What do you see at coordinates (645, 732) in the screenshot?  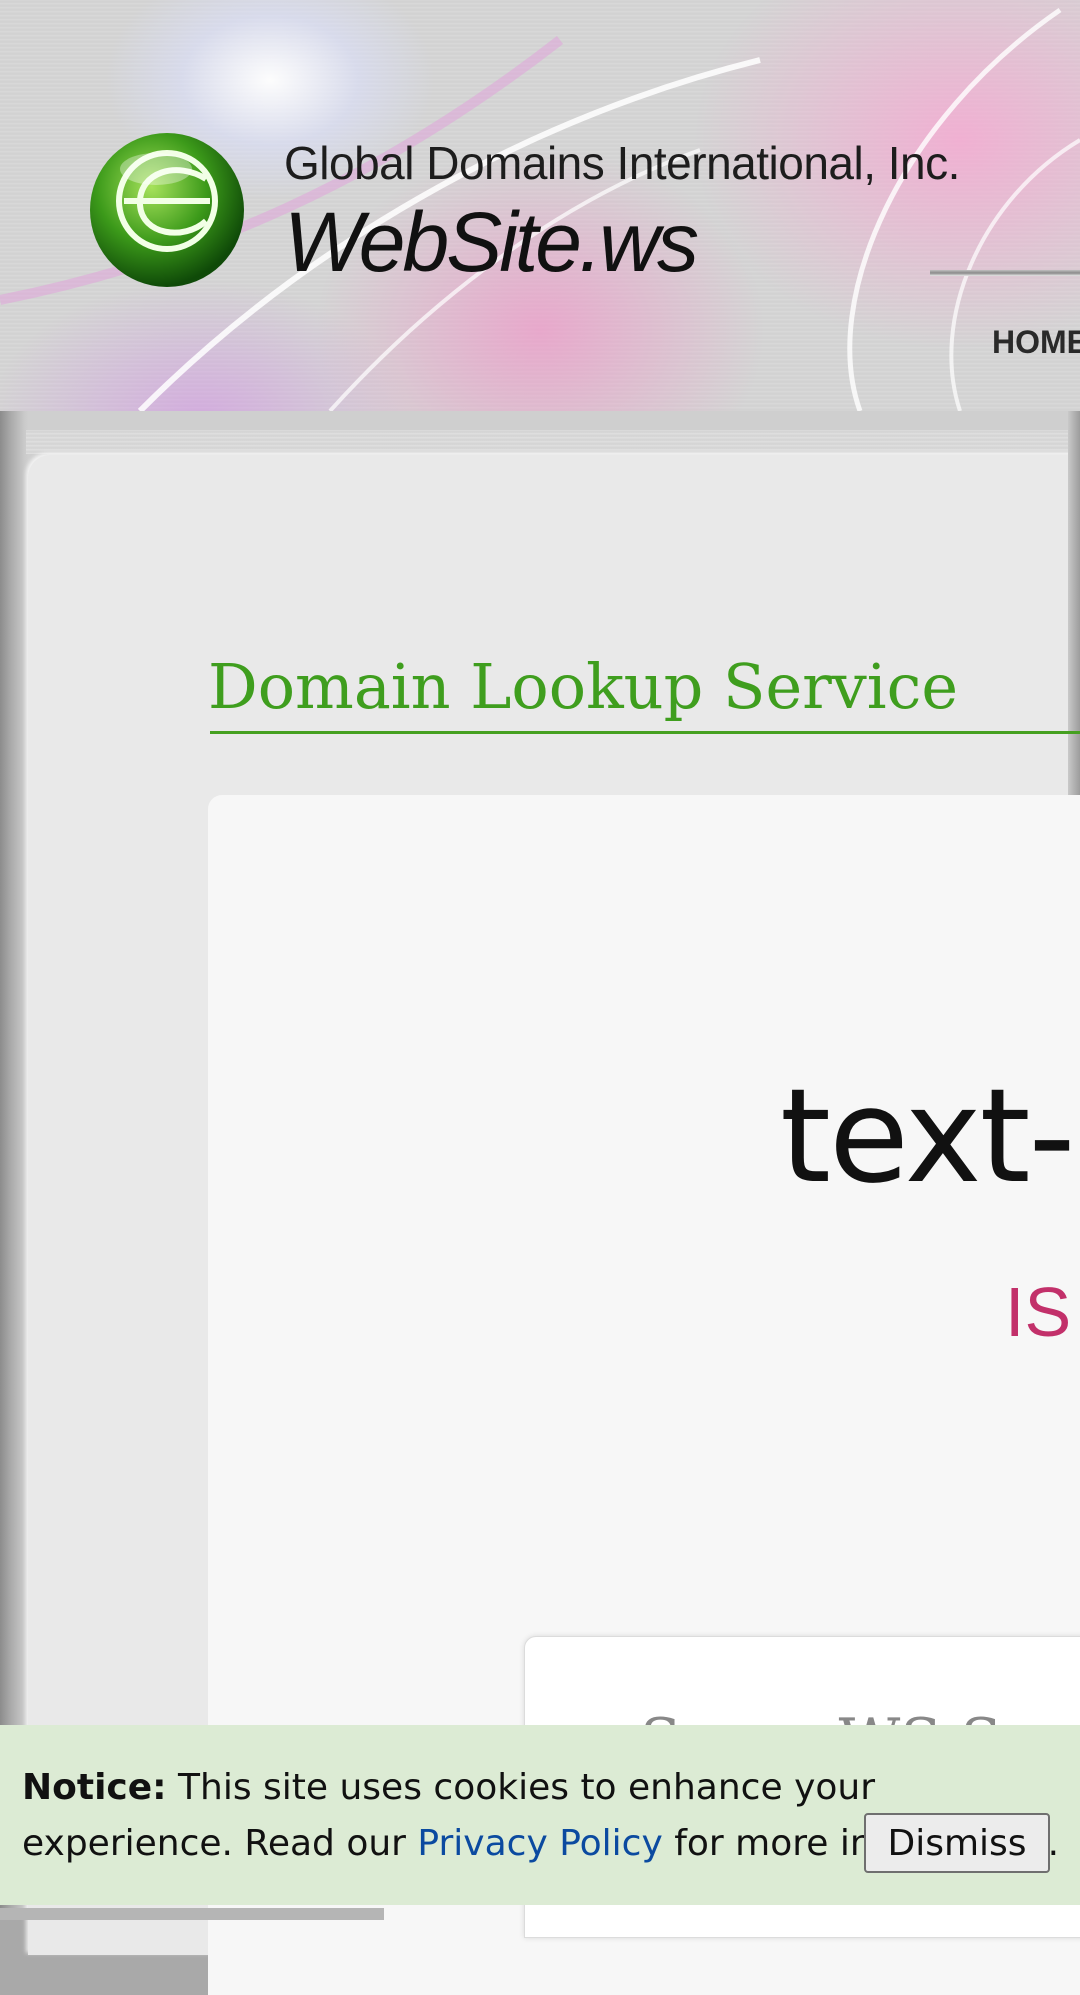 I see `title-underline` at bounding box center [645, 732].